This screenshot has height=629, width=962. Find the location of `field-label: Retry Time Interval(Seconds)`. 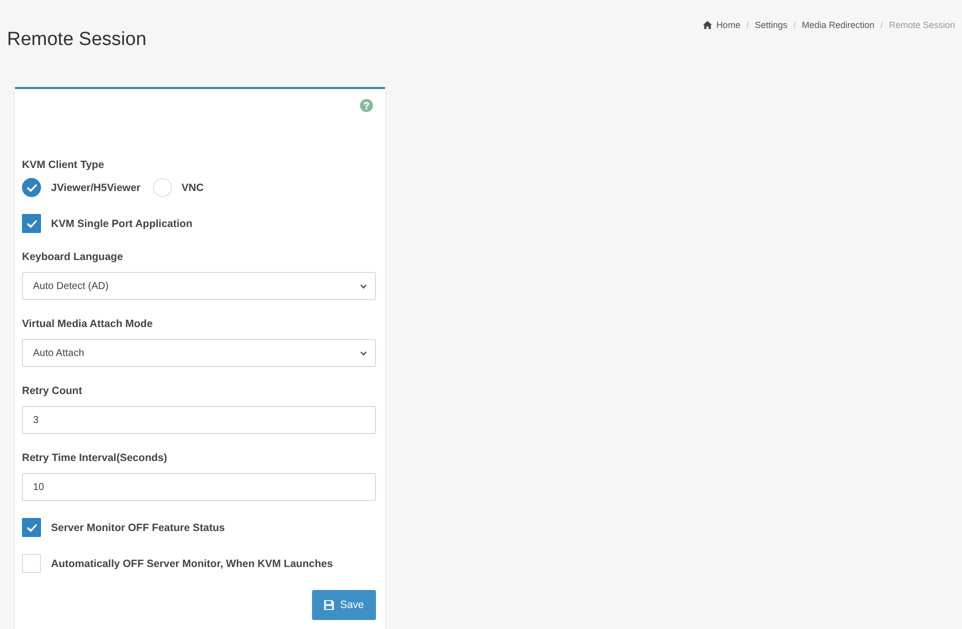

field-label: Retry Time Interval(Seconds) is located at coordinates (95, 458).